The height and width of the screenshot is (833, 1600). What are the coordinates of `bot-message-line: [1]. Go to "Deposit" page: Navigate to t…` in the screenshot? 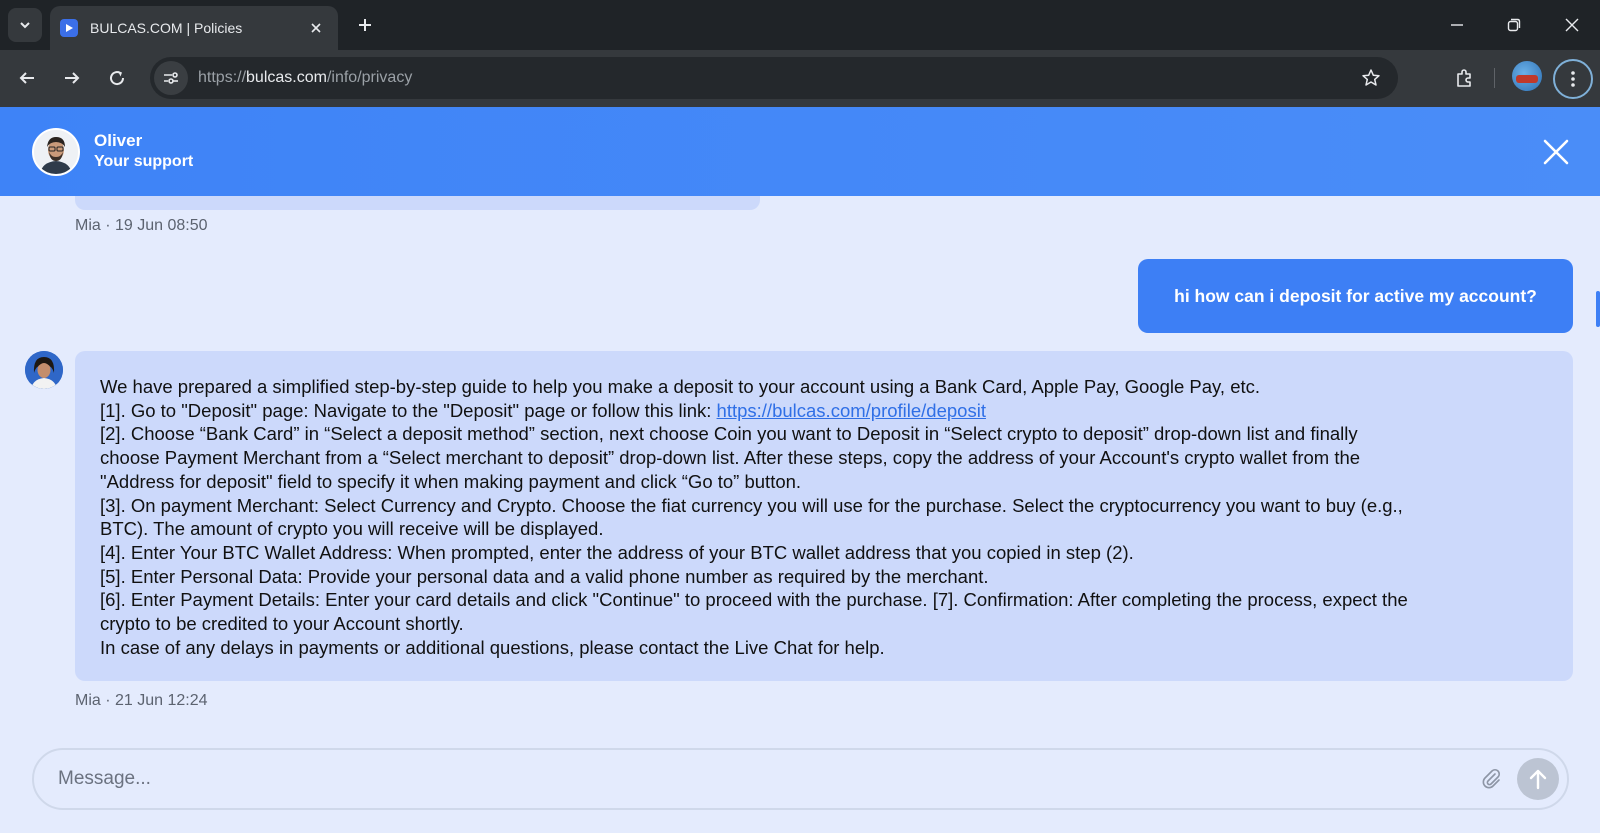 It's located at (823, 411).